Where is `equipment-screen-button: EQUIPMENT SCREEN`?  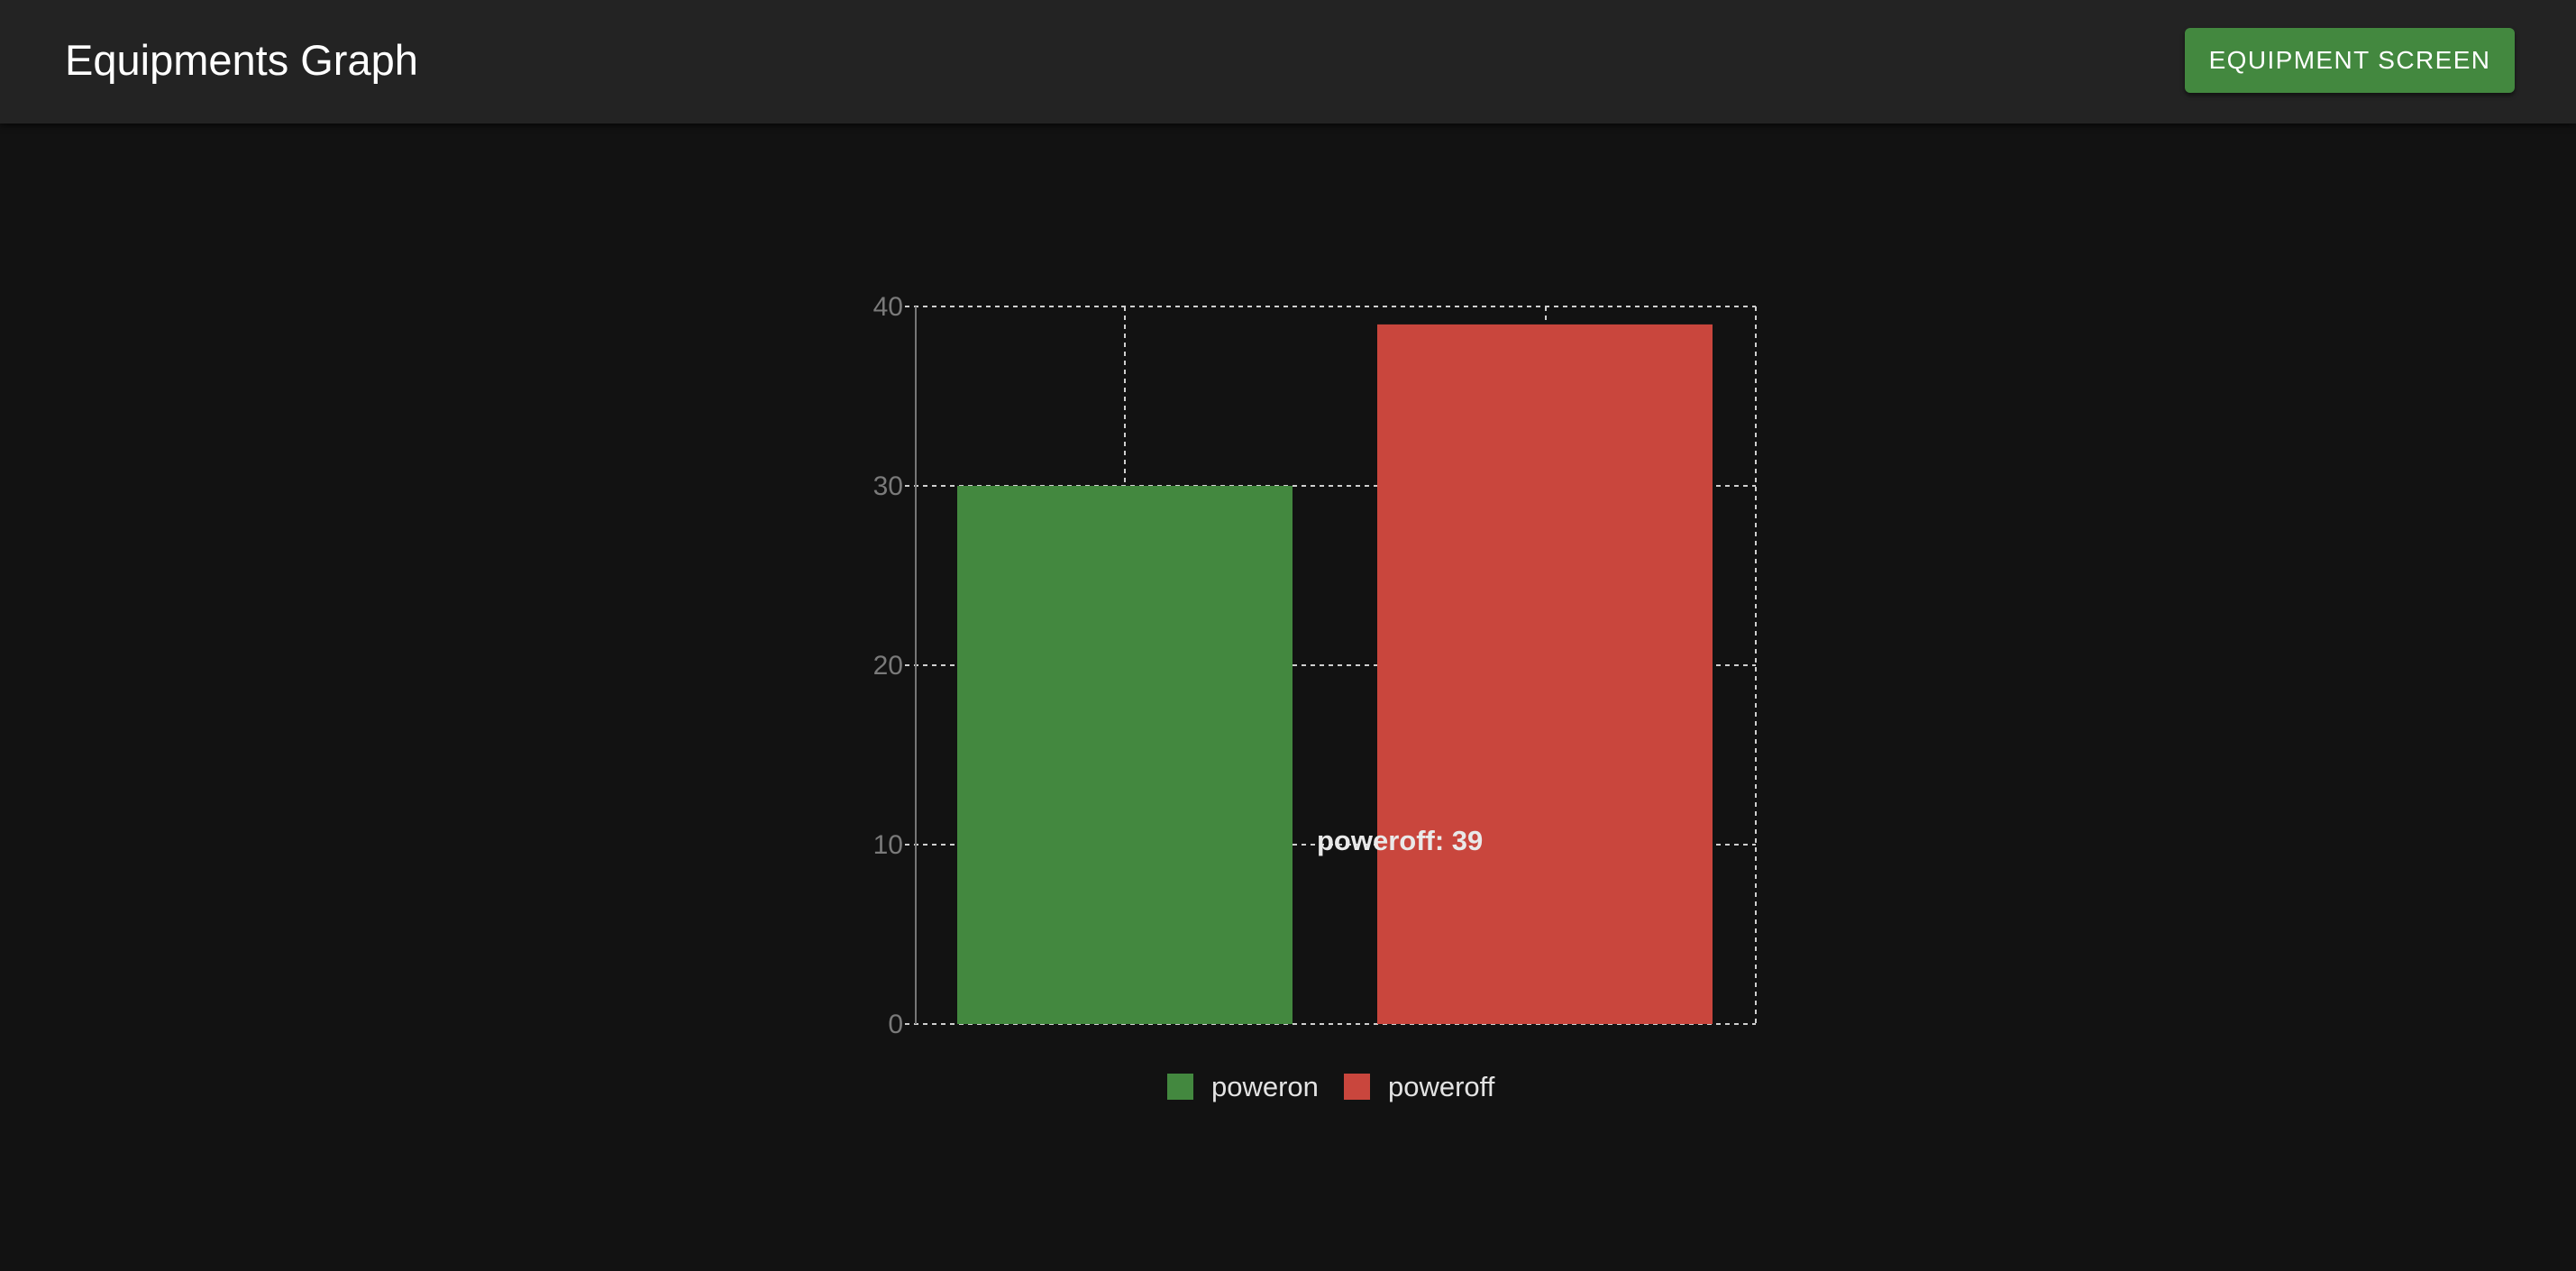
equipment-screen-button: EQUIPMENT SCREEN is located at coordinates (2350, 61).